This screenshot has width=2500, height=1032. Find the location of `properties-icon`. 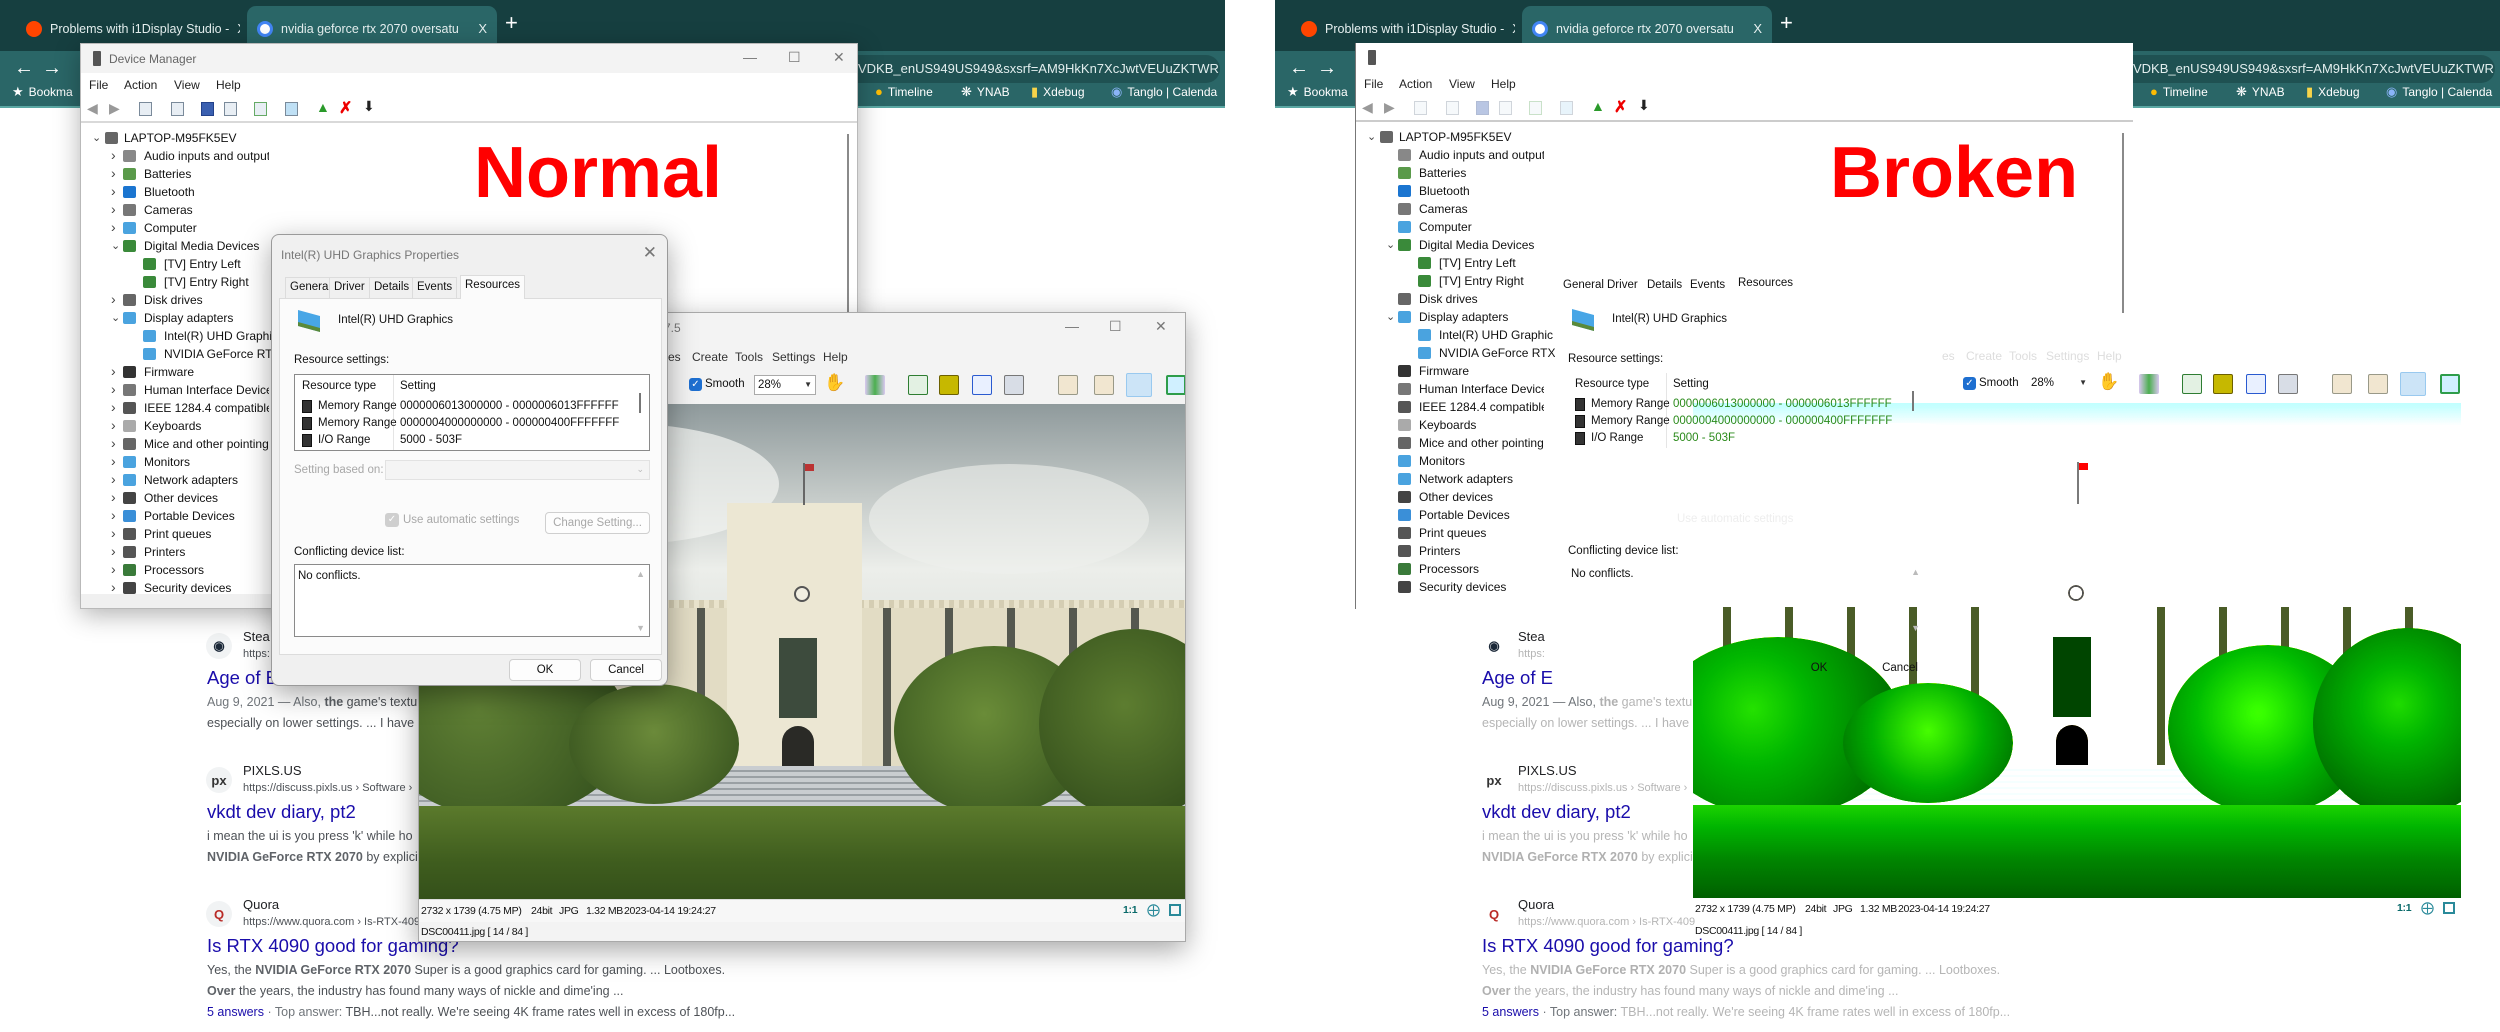

properties-icon is located at coordinates (145, 109).